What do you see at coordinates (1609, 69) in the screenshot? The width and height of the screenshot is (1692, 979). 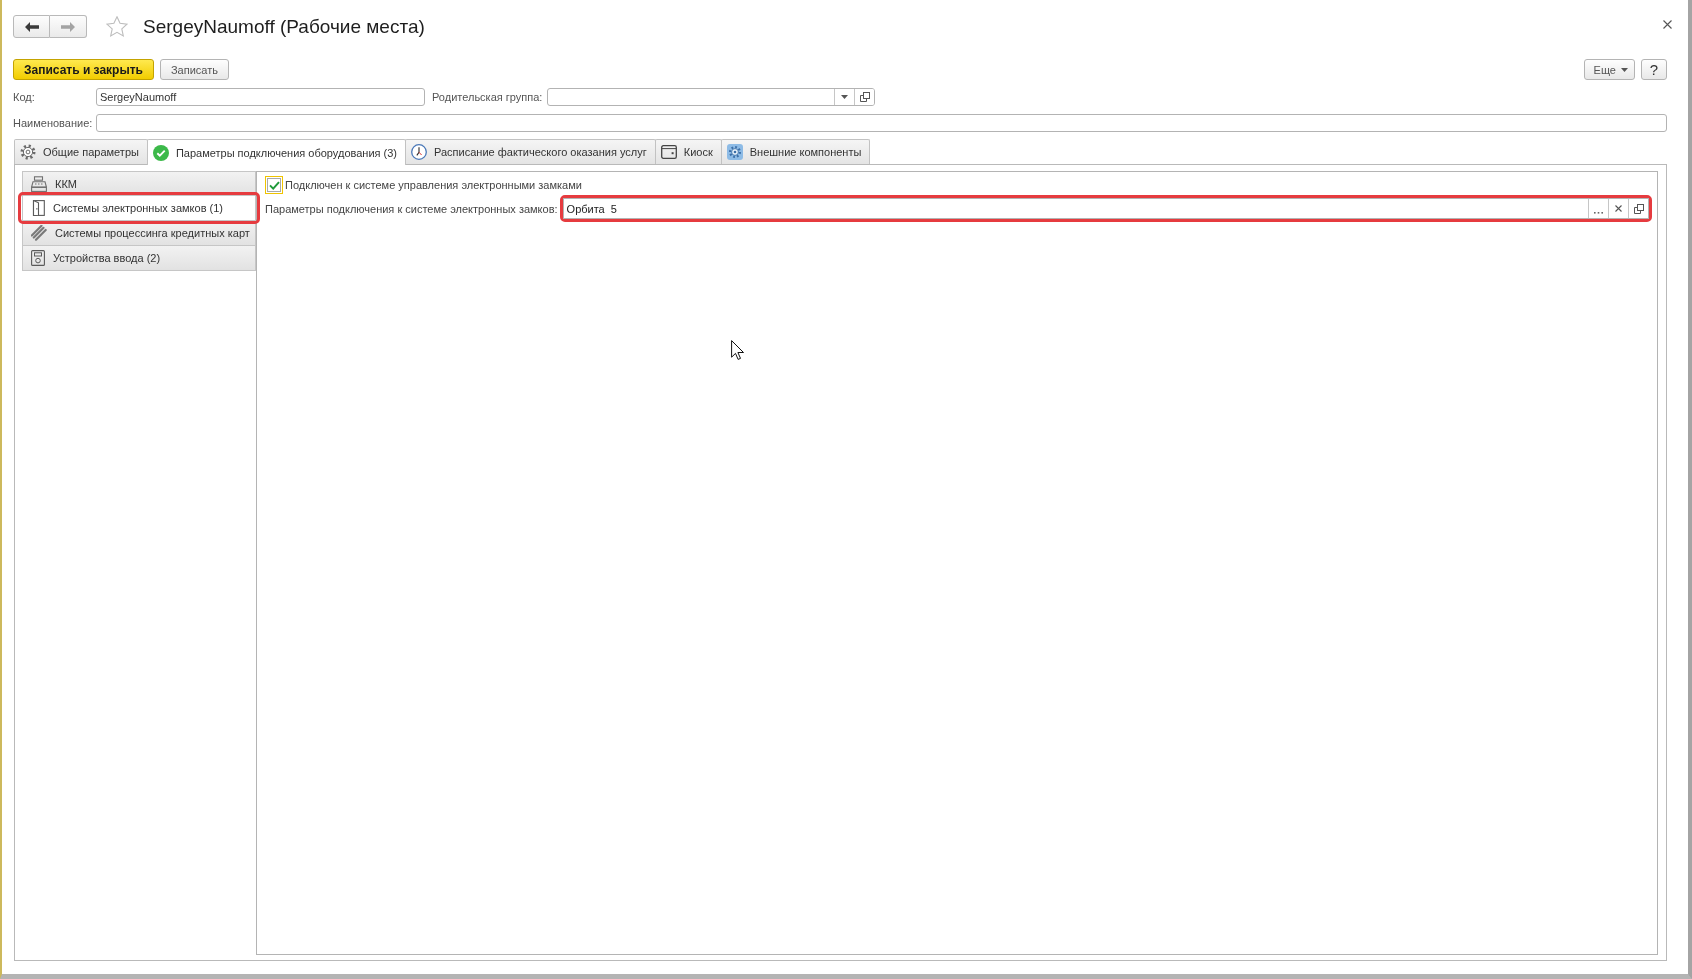 I see `more-button: Еще` at bounding box center [1609, 69].